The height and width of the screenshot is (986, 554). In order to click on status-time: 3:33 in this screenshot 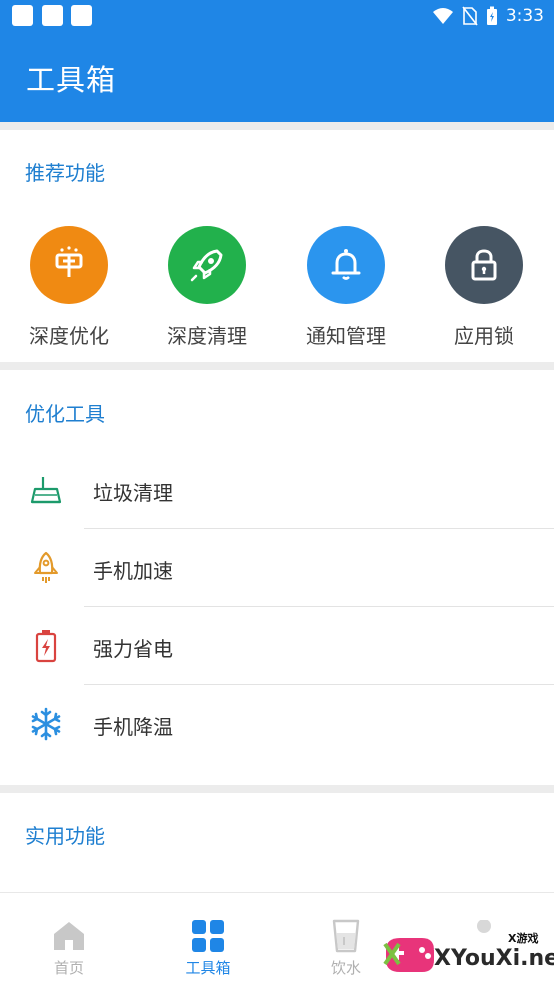, I will do `click(524, 16)`.